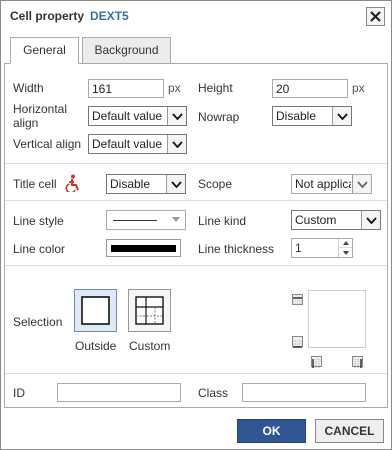 The height and width of the screenshot is (450, 392). I want to click on caret-down-icon, so click(345, 252).